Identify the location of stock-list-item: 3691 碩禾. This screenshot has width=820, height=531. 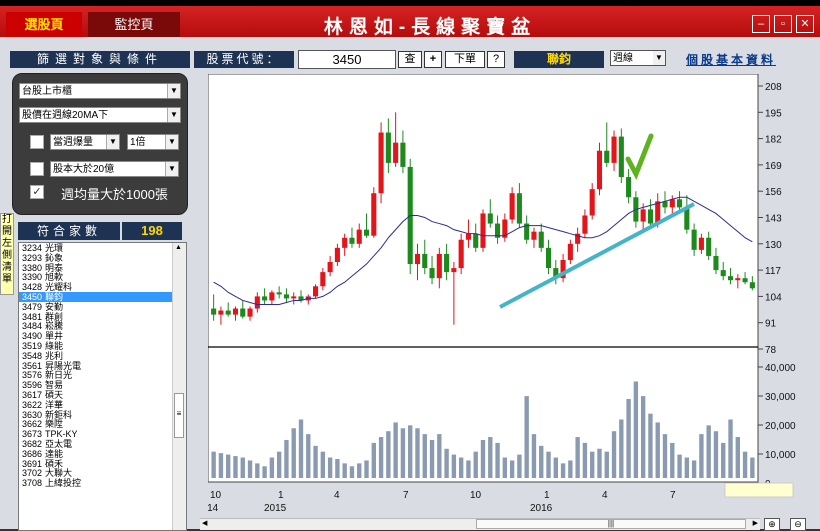
(102, 464).